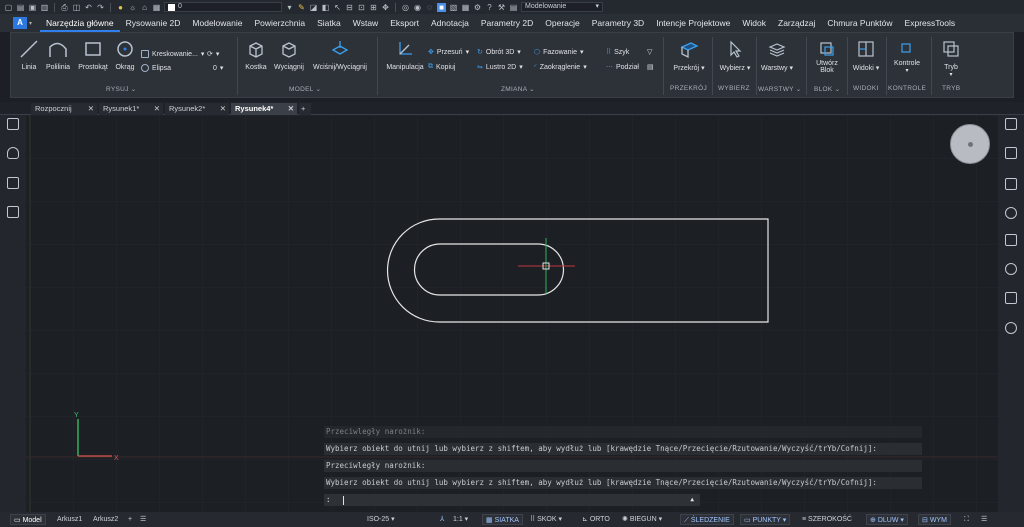 This screenshot has height=527, width=1024. Describe the element at coordinates (13, 212) in the screenshot. I see `cube-library-icon` at that location.